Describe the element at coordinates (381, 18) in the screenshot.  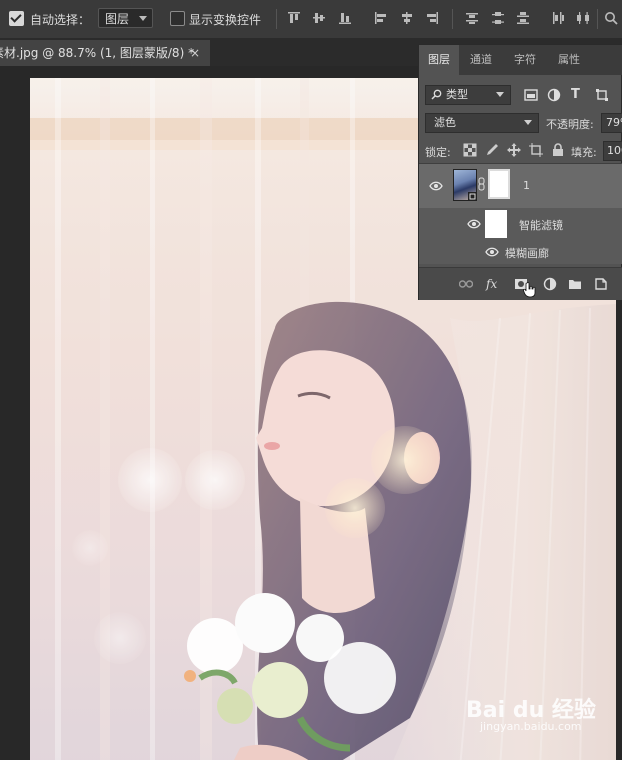
I see `align-left-edges-icon` at that location.